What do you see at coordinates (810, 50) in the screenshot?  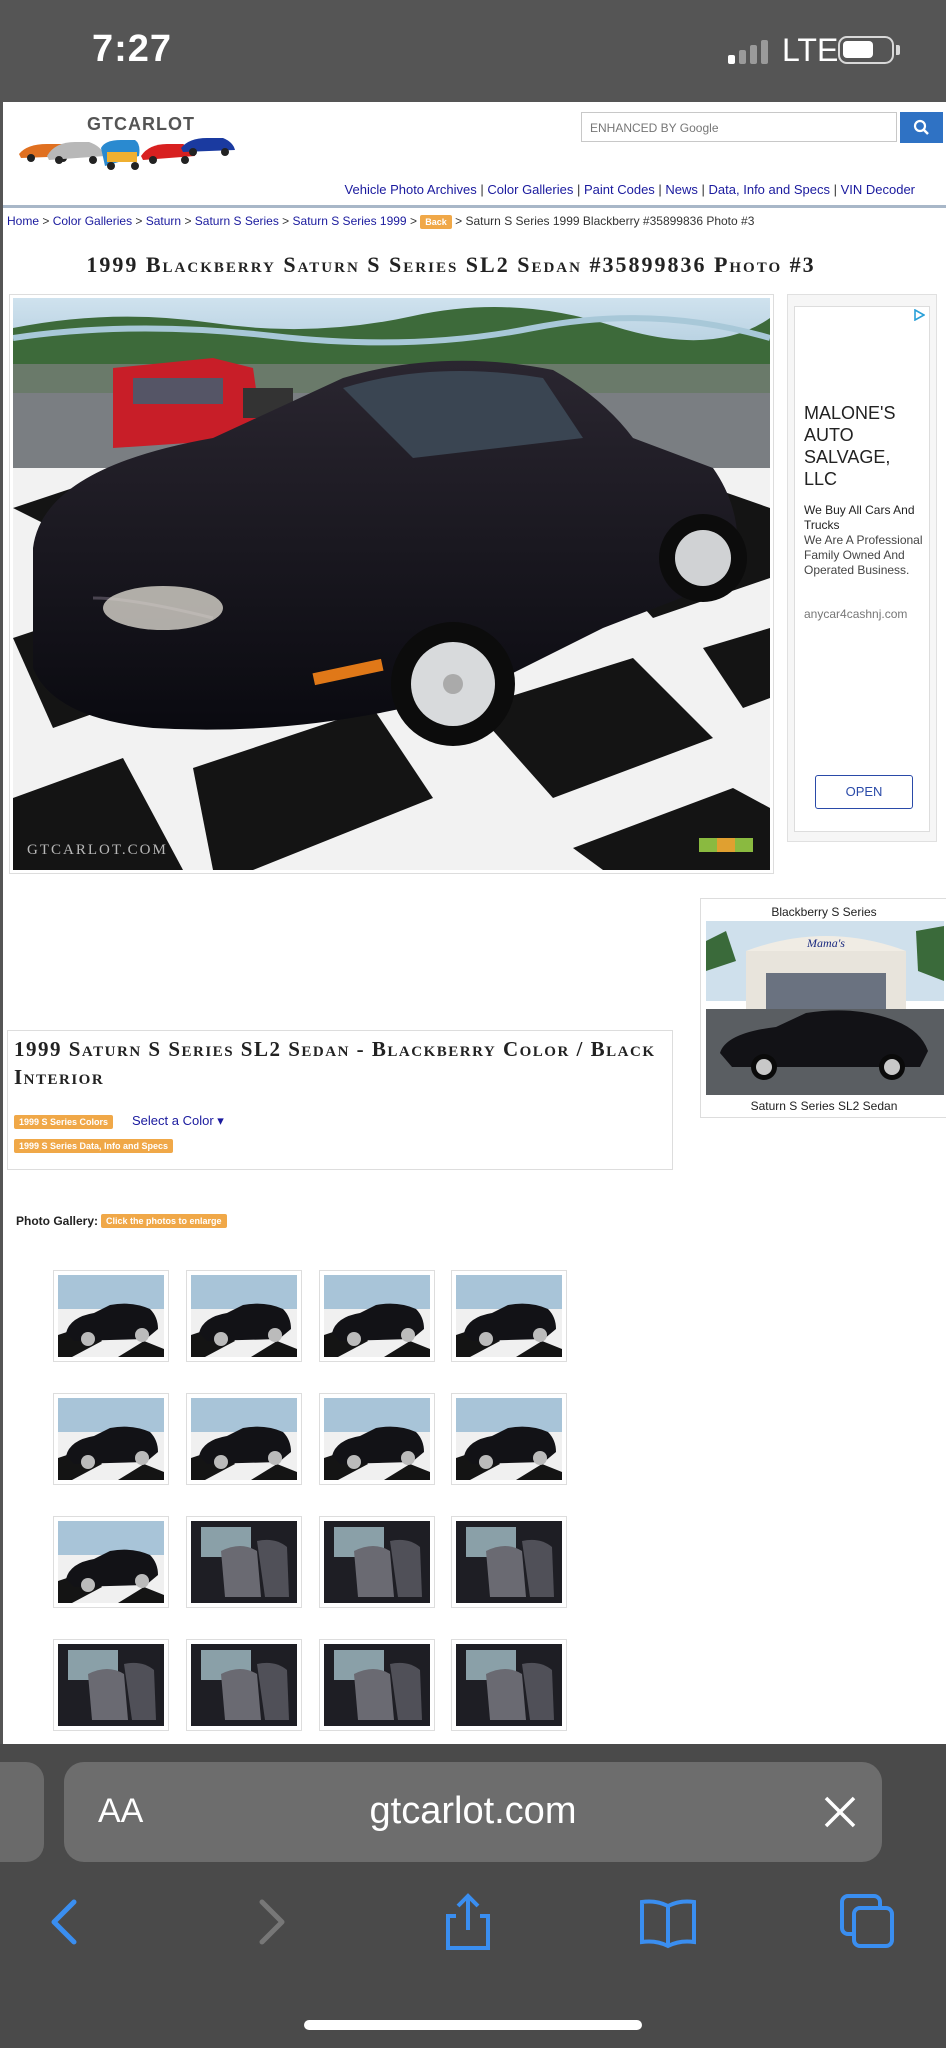 I see `network-type: LTE` at bounding box center [810, 50].